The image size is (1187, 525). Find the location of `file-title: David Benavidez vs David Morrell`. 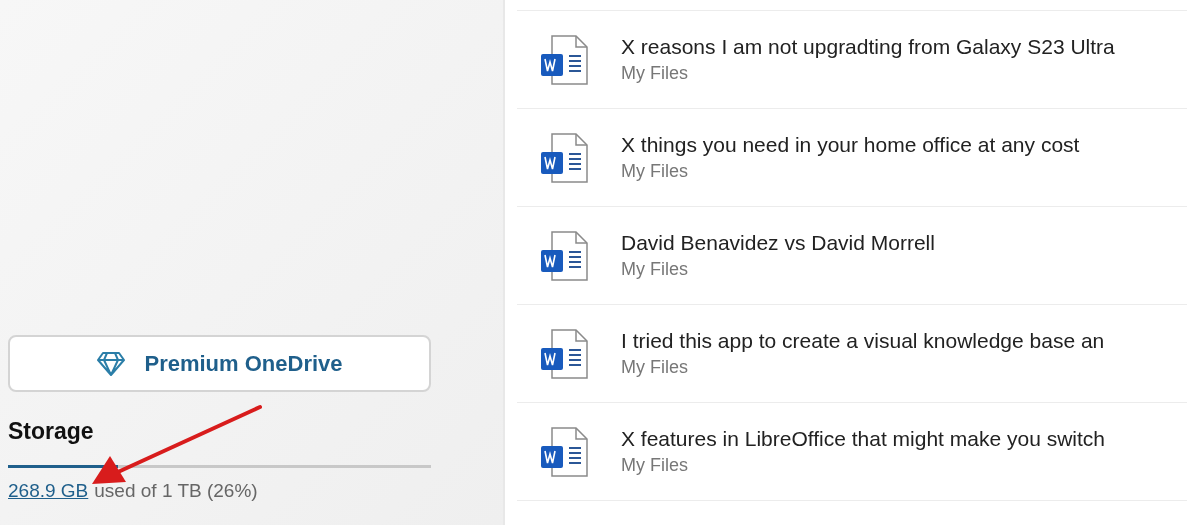

file-title: David Benavidez vs David Morrell is located at coordinates (778, 243).